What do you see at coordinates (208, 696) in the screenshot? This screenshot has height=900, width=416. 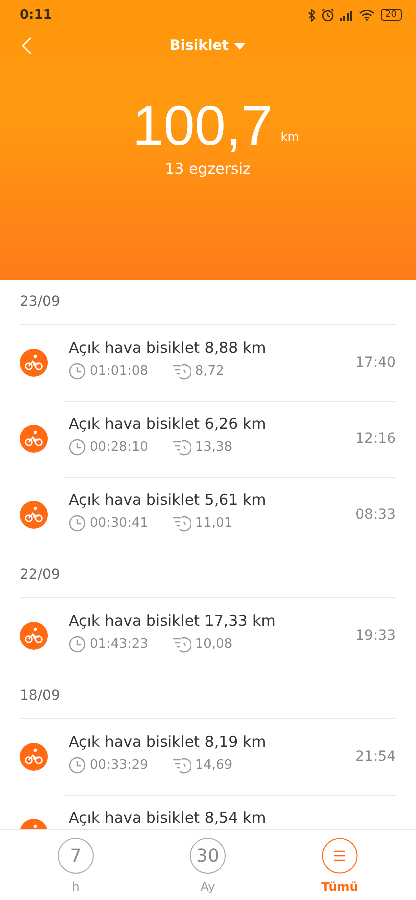 I see `date-heading: 18/09` at bounding box center [208, 696].